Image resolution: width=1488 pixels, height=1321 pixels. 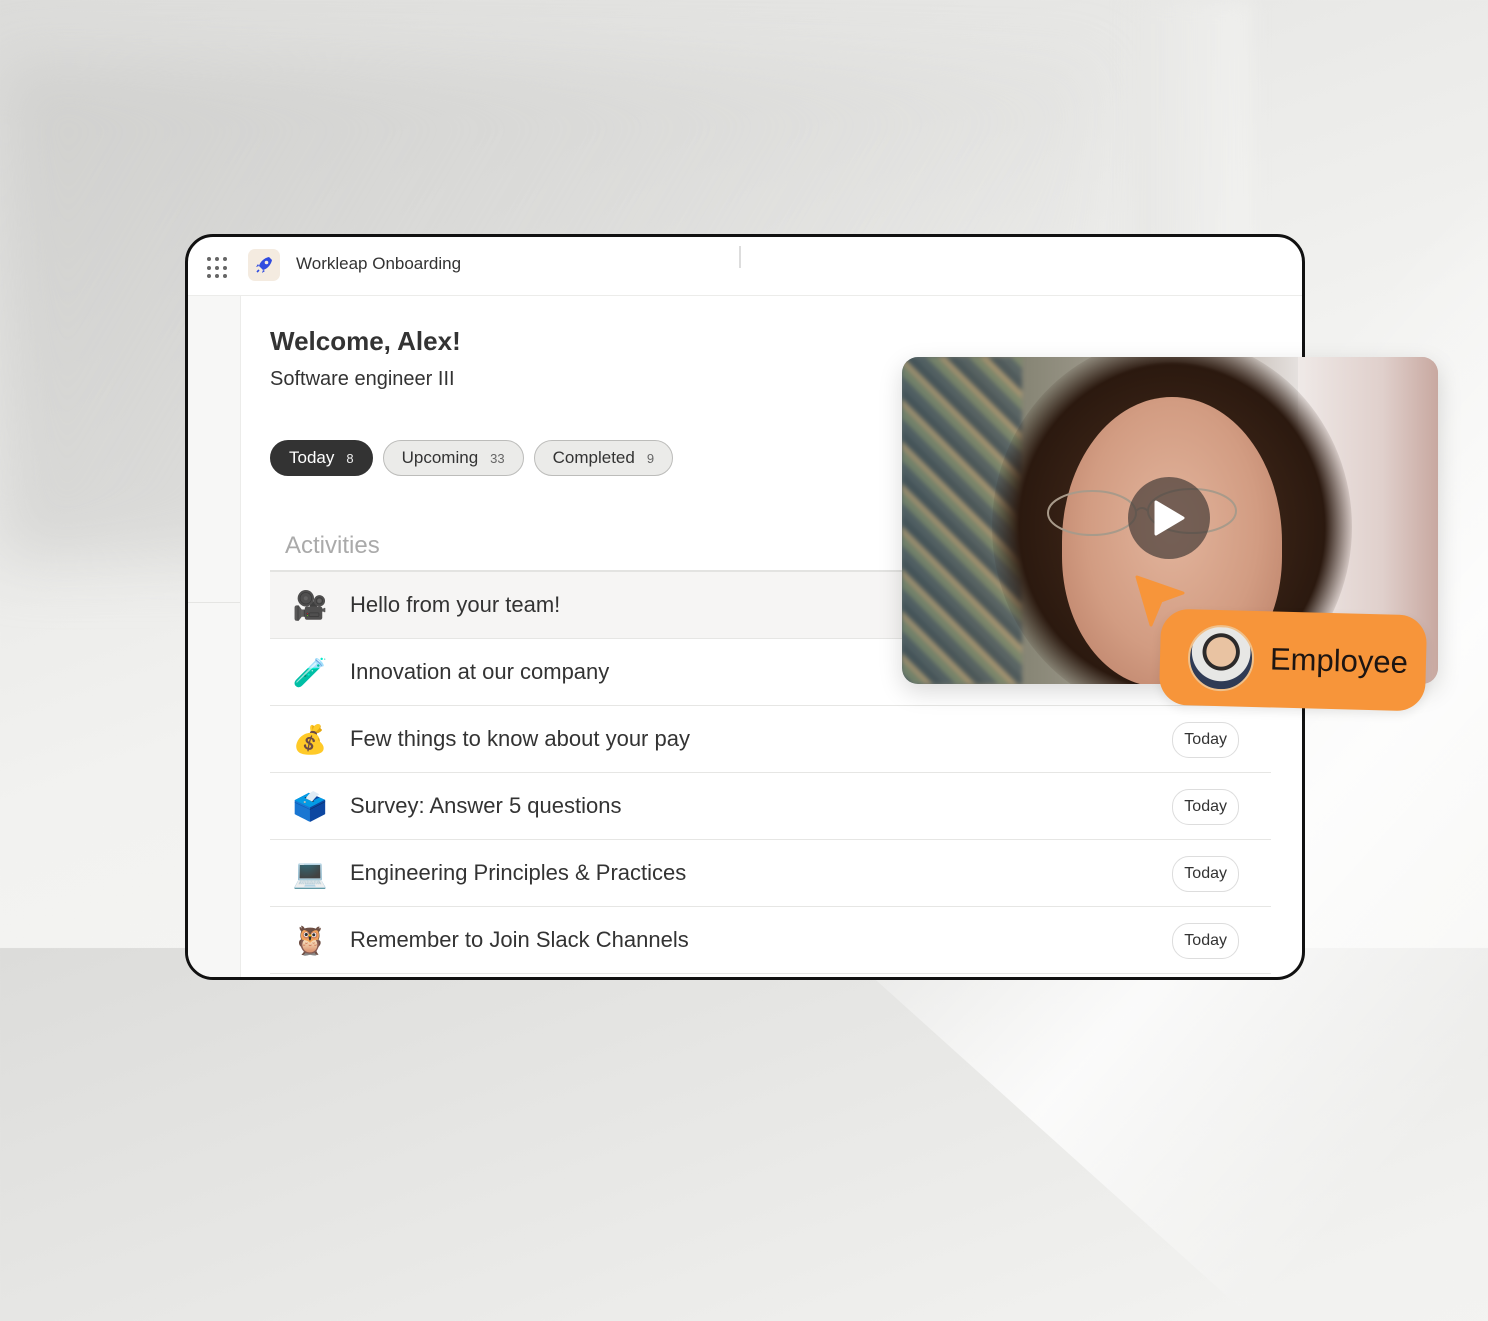 I want to click on title-bar: Workleap Onboarding, so click(x=745, y=266).